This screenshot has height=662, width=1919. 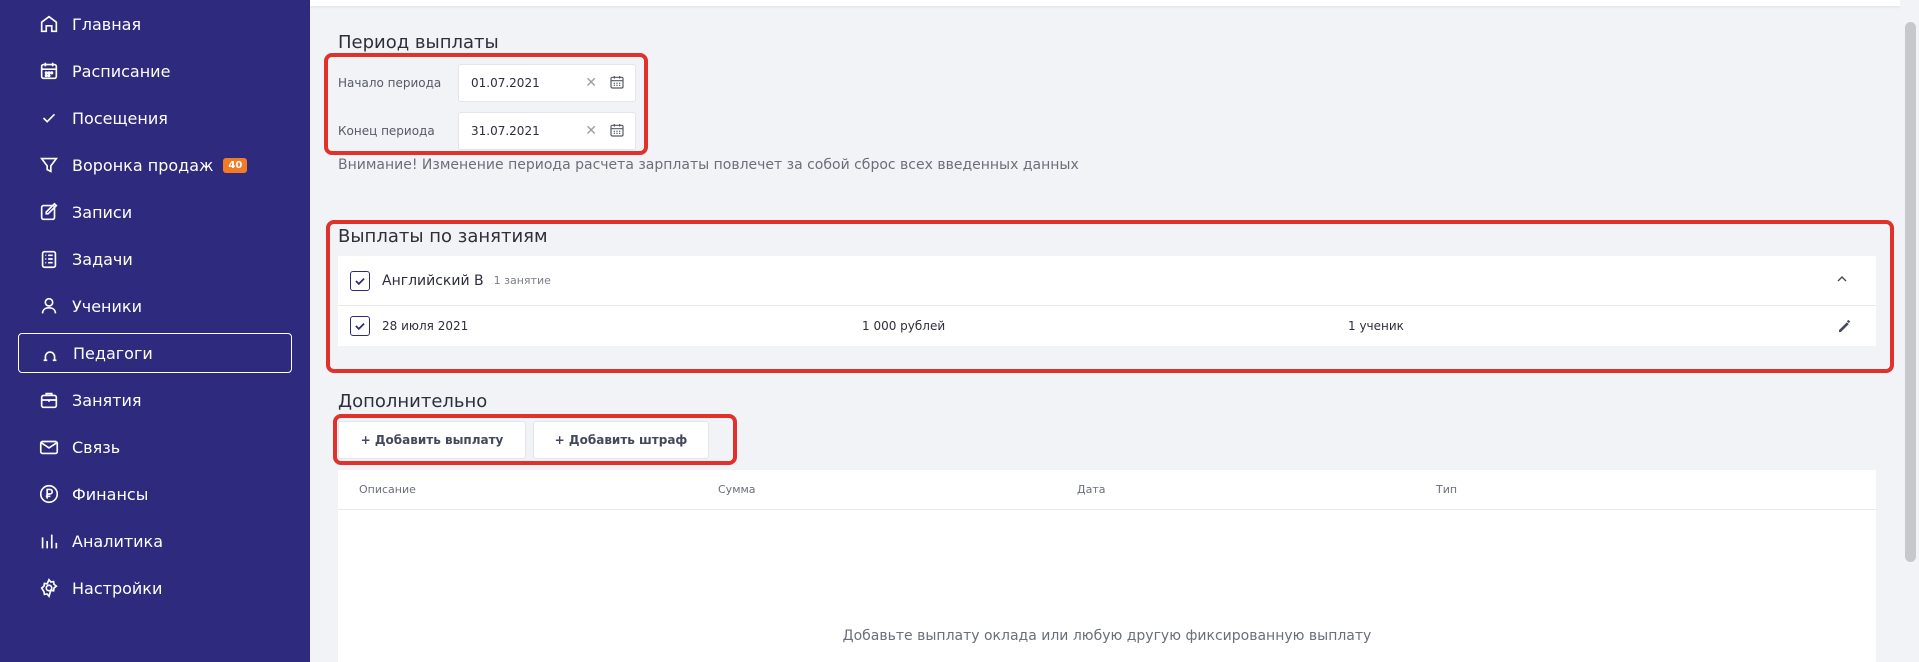 What do you see at coordinates (1107, 490) in the screenshot?
I see `table-header: Описание Сумма Дата Тип` at bounding box center [1107, 490].